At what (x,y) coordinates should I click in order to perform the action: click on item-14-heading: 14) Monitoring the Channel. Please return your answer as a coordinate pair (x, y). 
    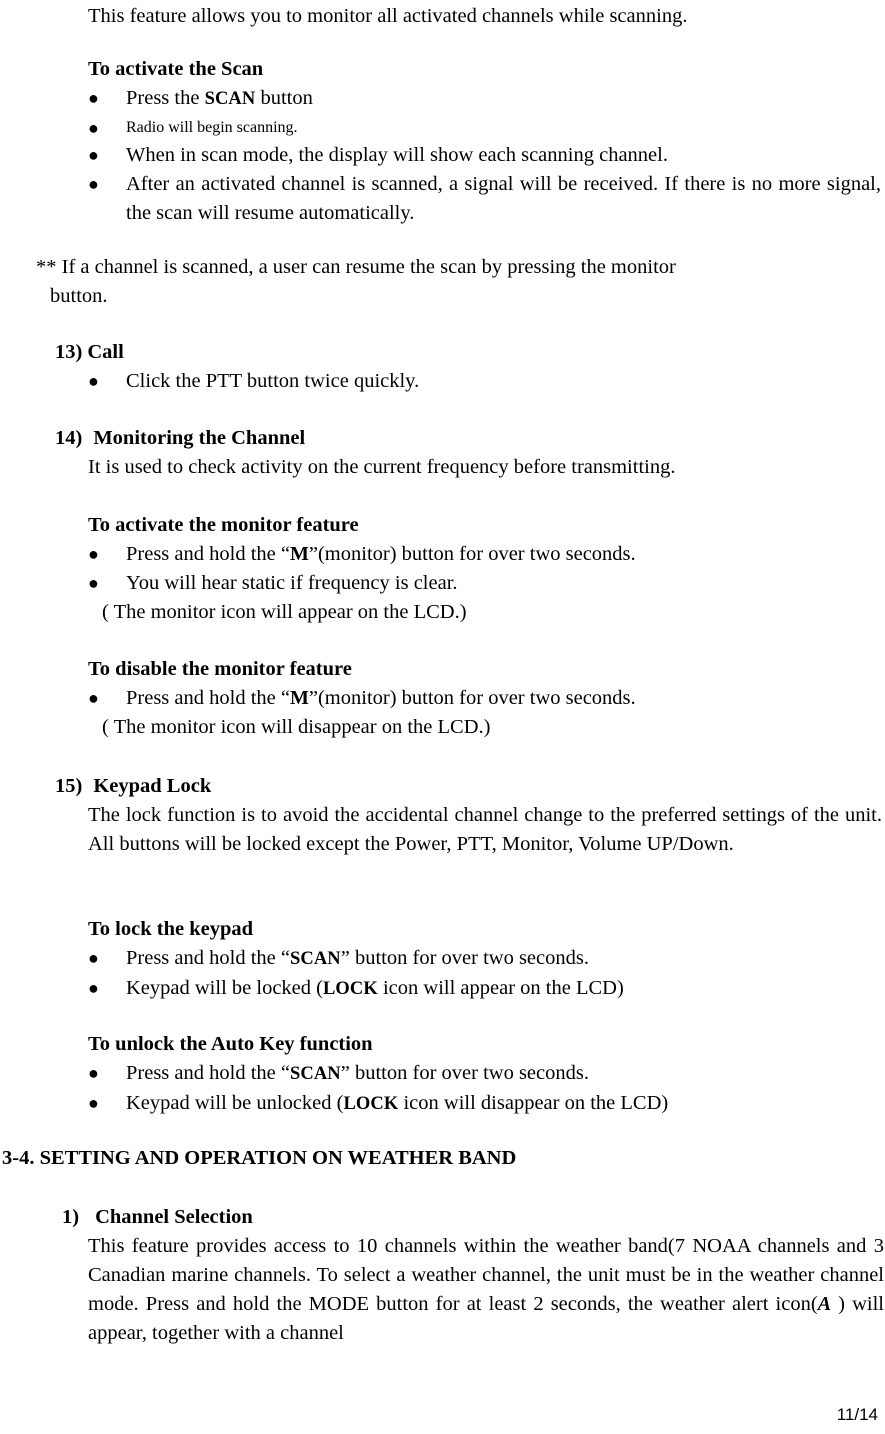
    Looking at the image, I should click on (468, 438).